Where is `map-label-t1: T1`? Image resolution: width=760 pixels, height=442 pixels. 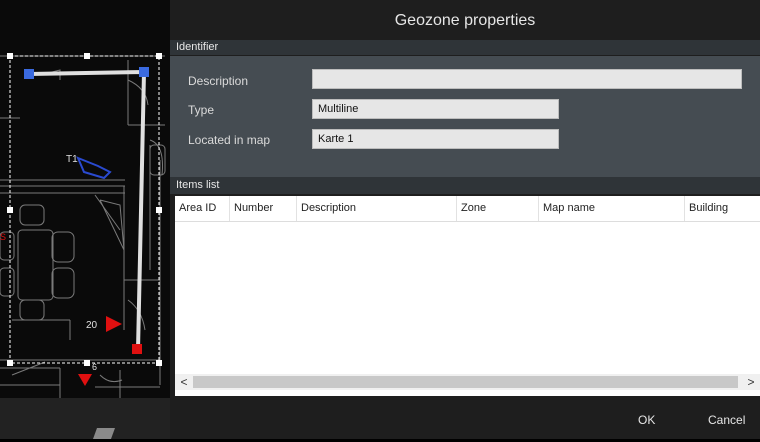
map-label-t1: T1 is located at coordinates (72, 159).